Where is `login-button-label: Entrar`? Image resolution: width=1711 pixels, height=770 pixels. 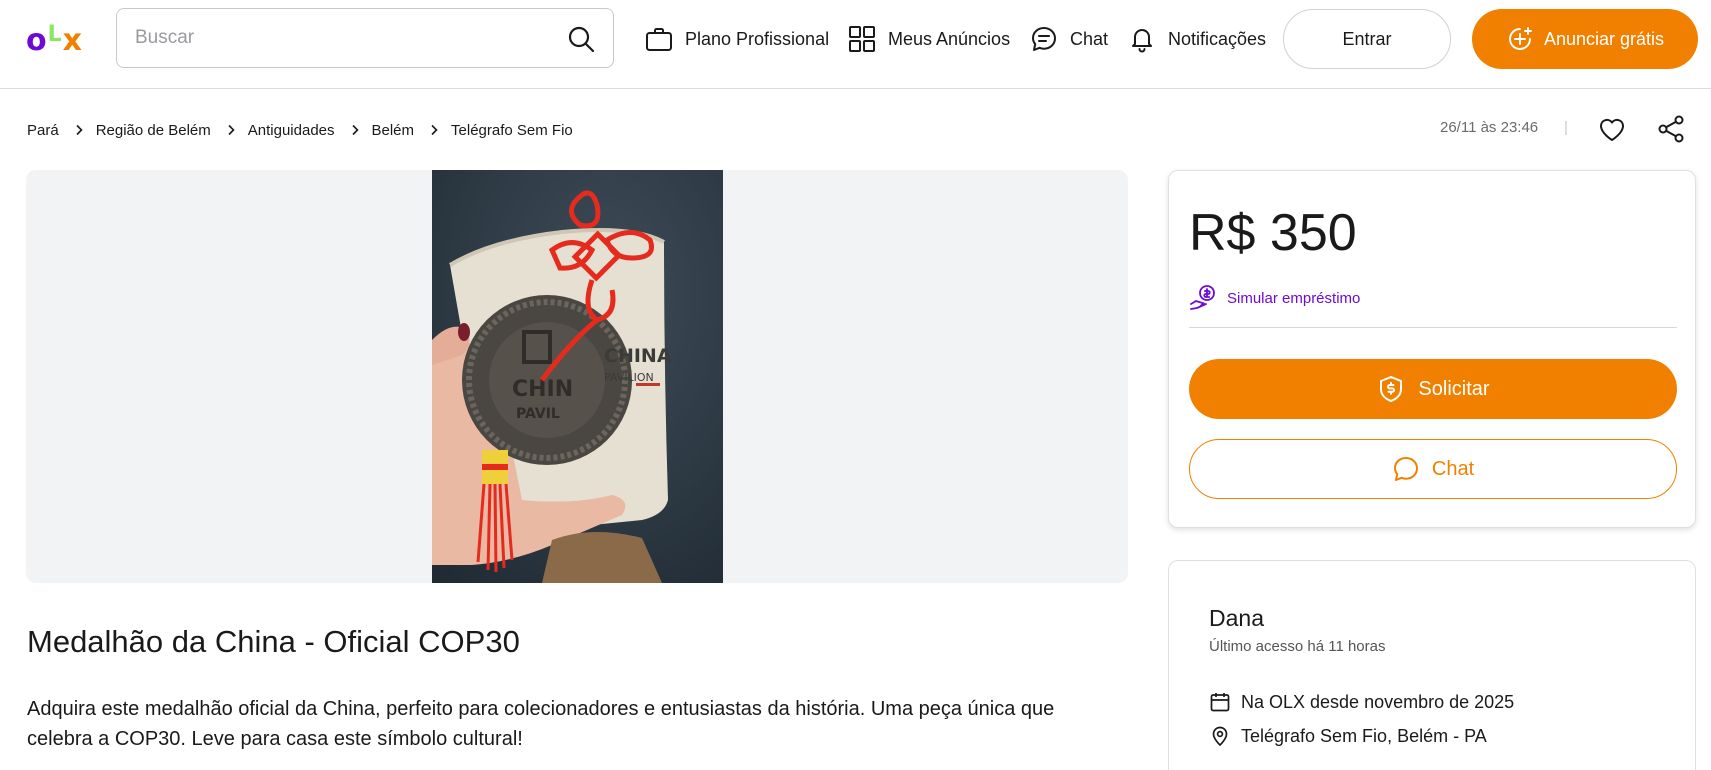 login-button-label: Entrar is located at coordinates (1367, 38).